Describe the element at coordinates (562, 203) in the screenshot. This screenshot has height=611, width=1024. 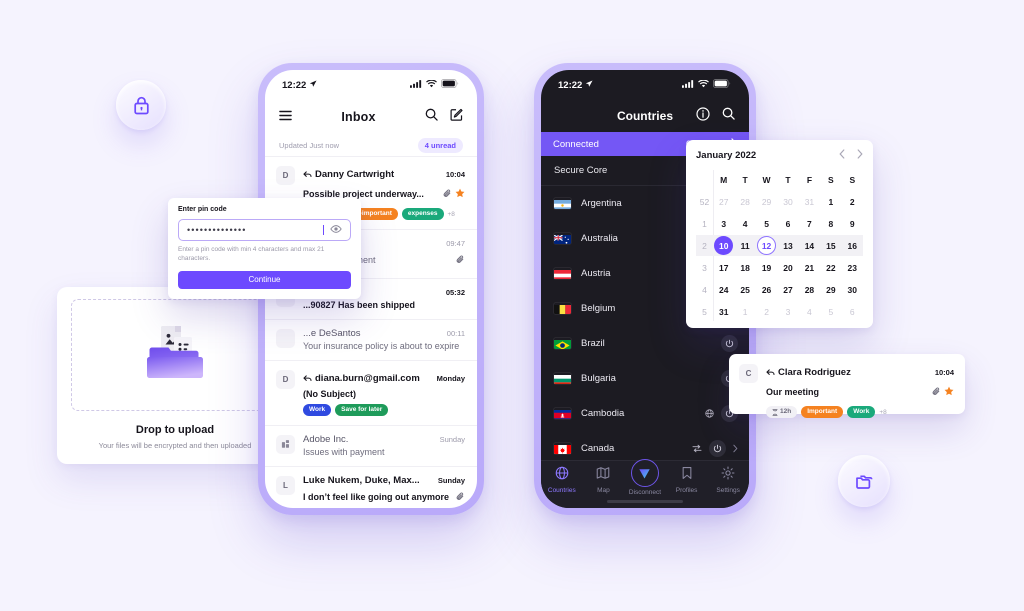
I see `flag-icon-argentina` at that location.